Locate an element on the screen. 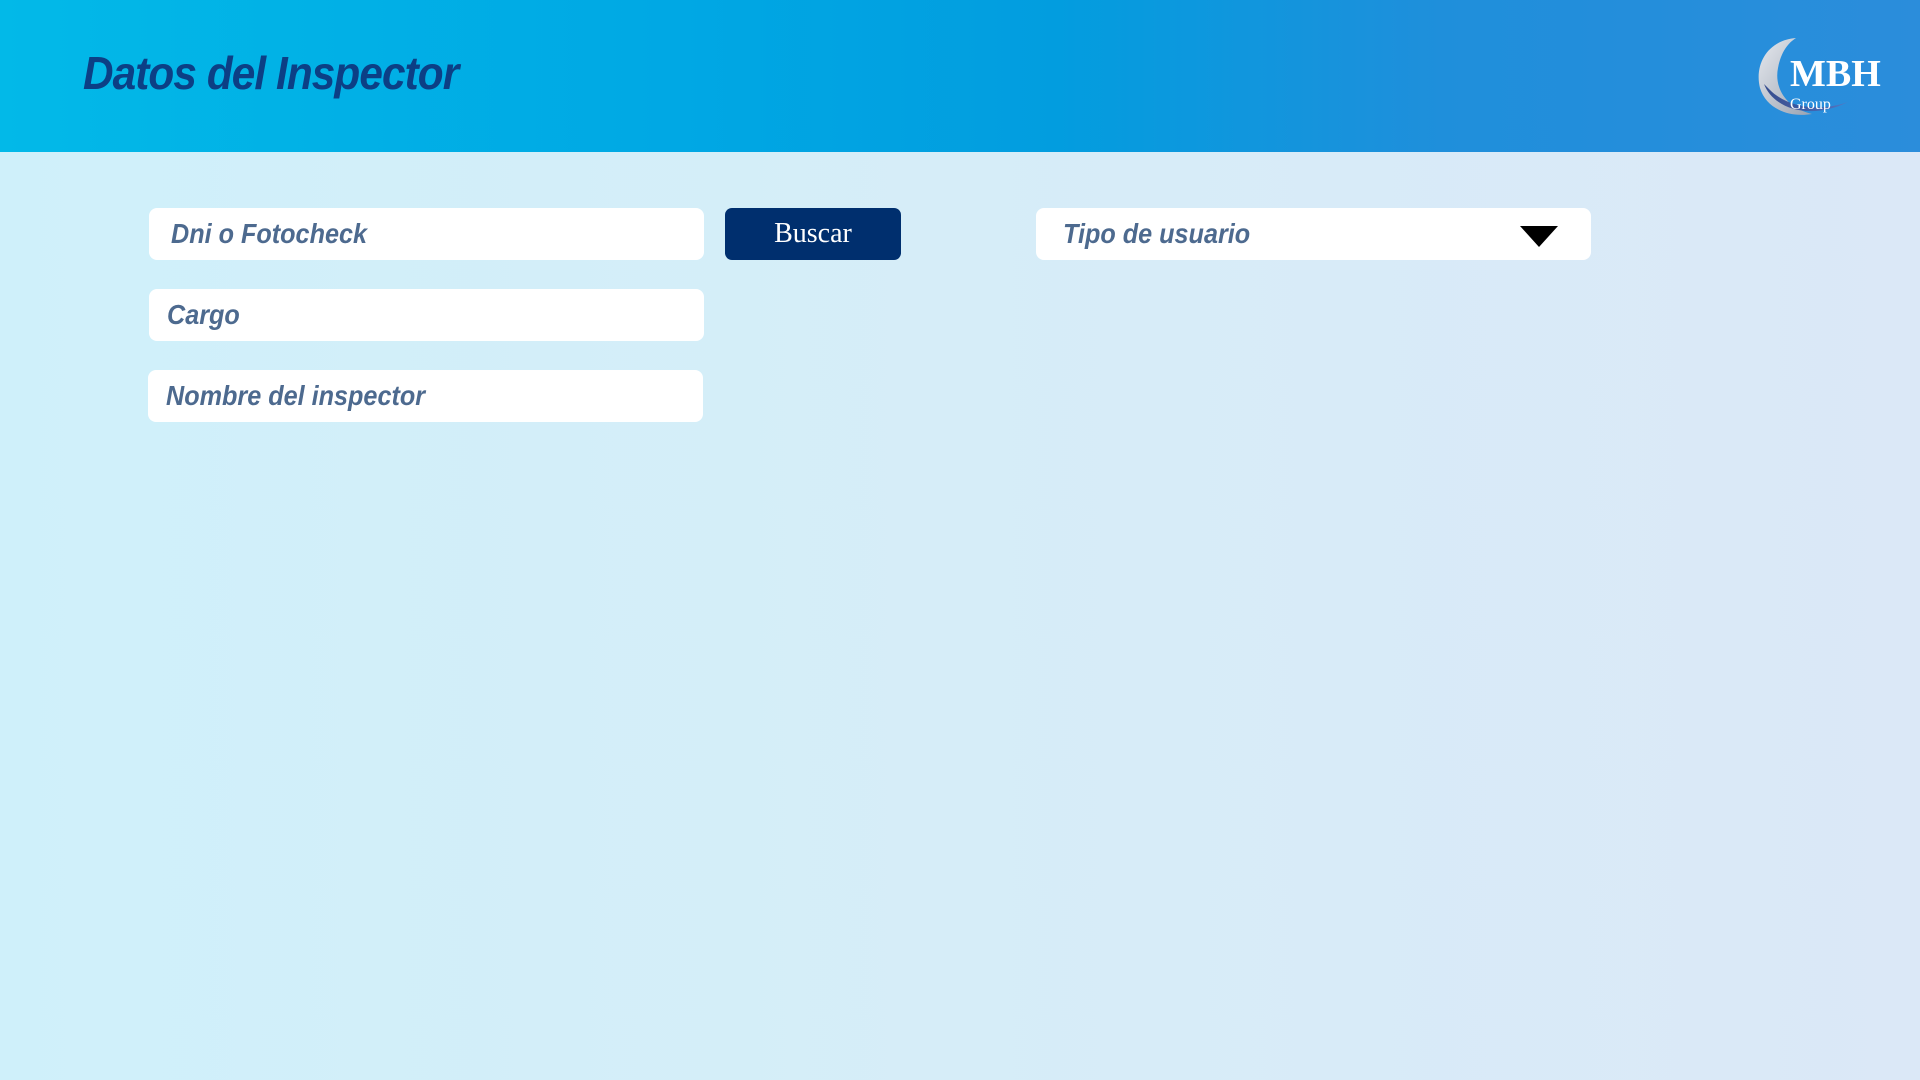 Image resolution: width=1920 pixels, height=1080 pixels. caret-down-icon is located at coordinates (1539, 236).